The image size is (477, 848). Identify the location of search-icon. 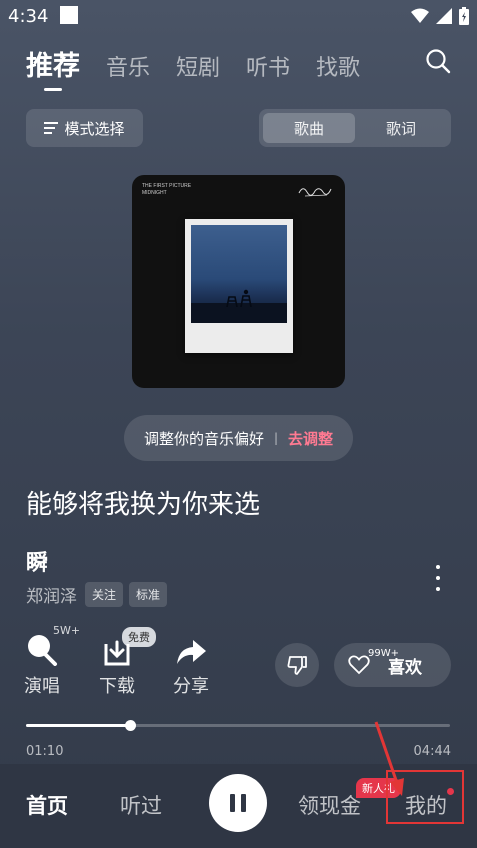
(438, 61).